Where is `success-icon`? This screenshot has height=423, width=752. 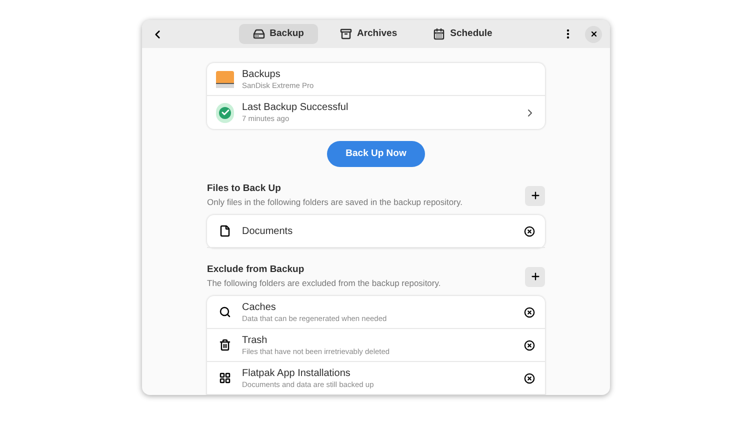 success-icon is located at coordinates (225, 112).